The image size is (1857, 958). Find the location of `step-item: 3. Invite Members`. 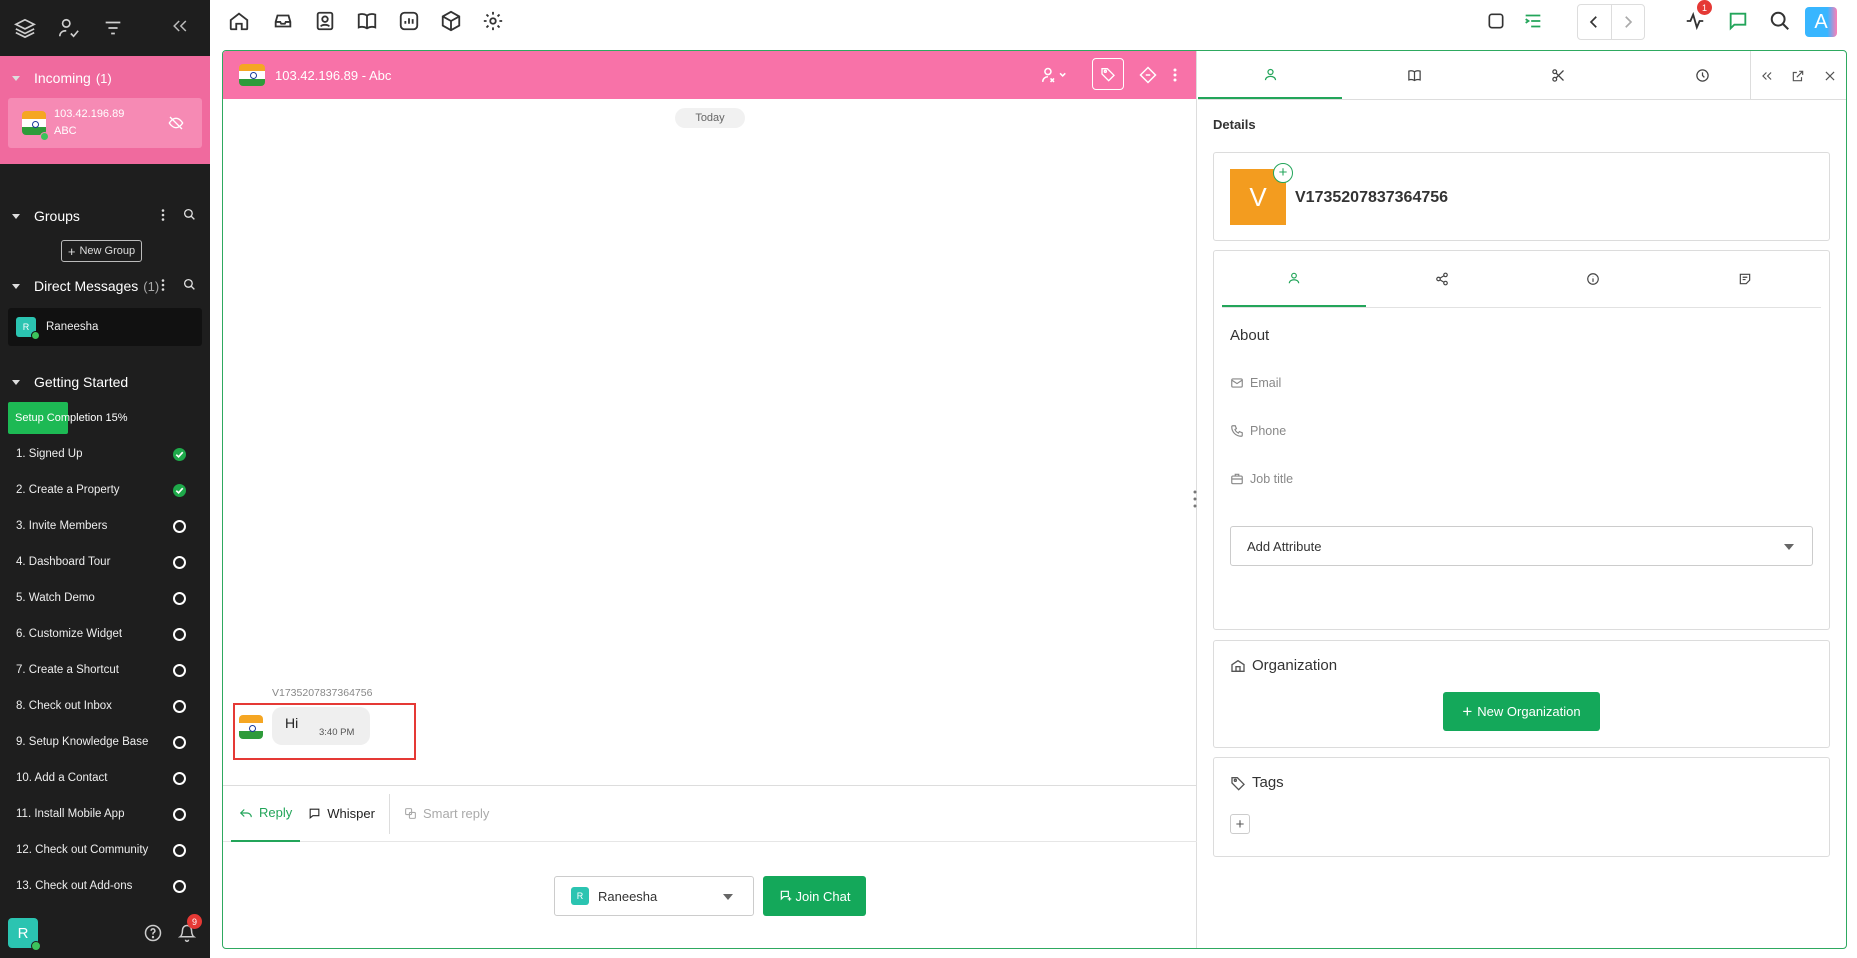

step-item: 3. Invite Members is located at coordinates (105, 526).